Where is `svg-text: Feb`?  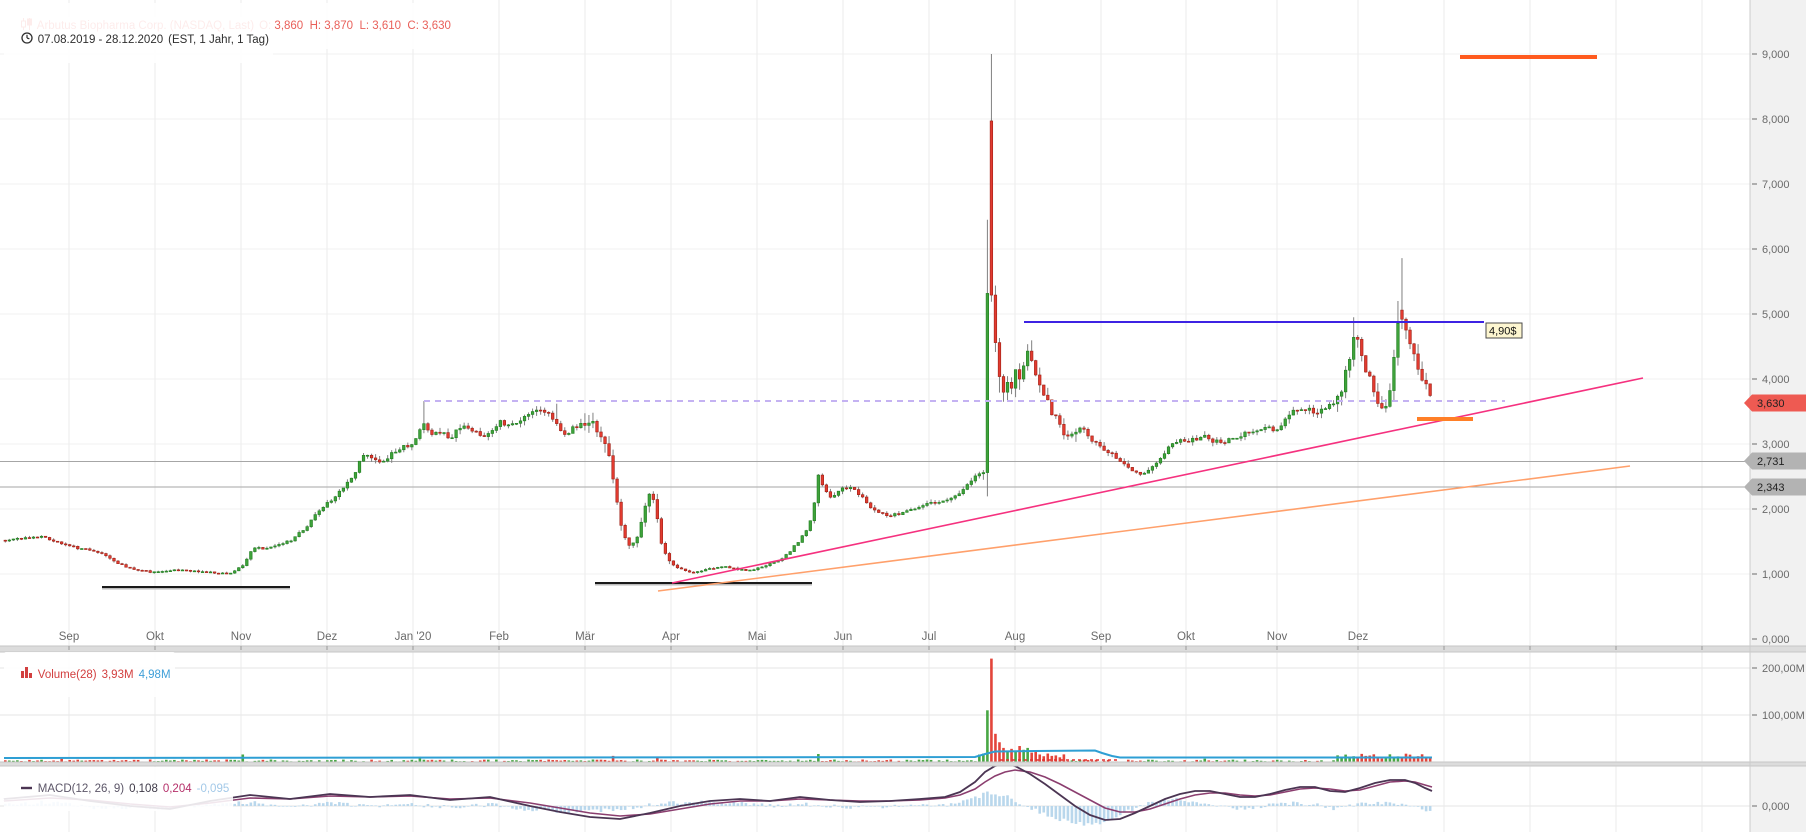
svg-text: Feb is located at coordinates (499, 637).